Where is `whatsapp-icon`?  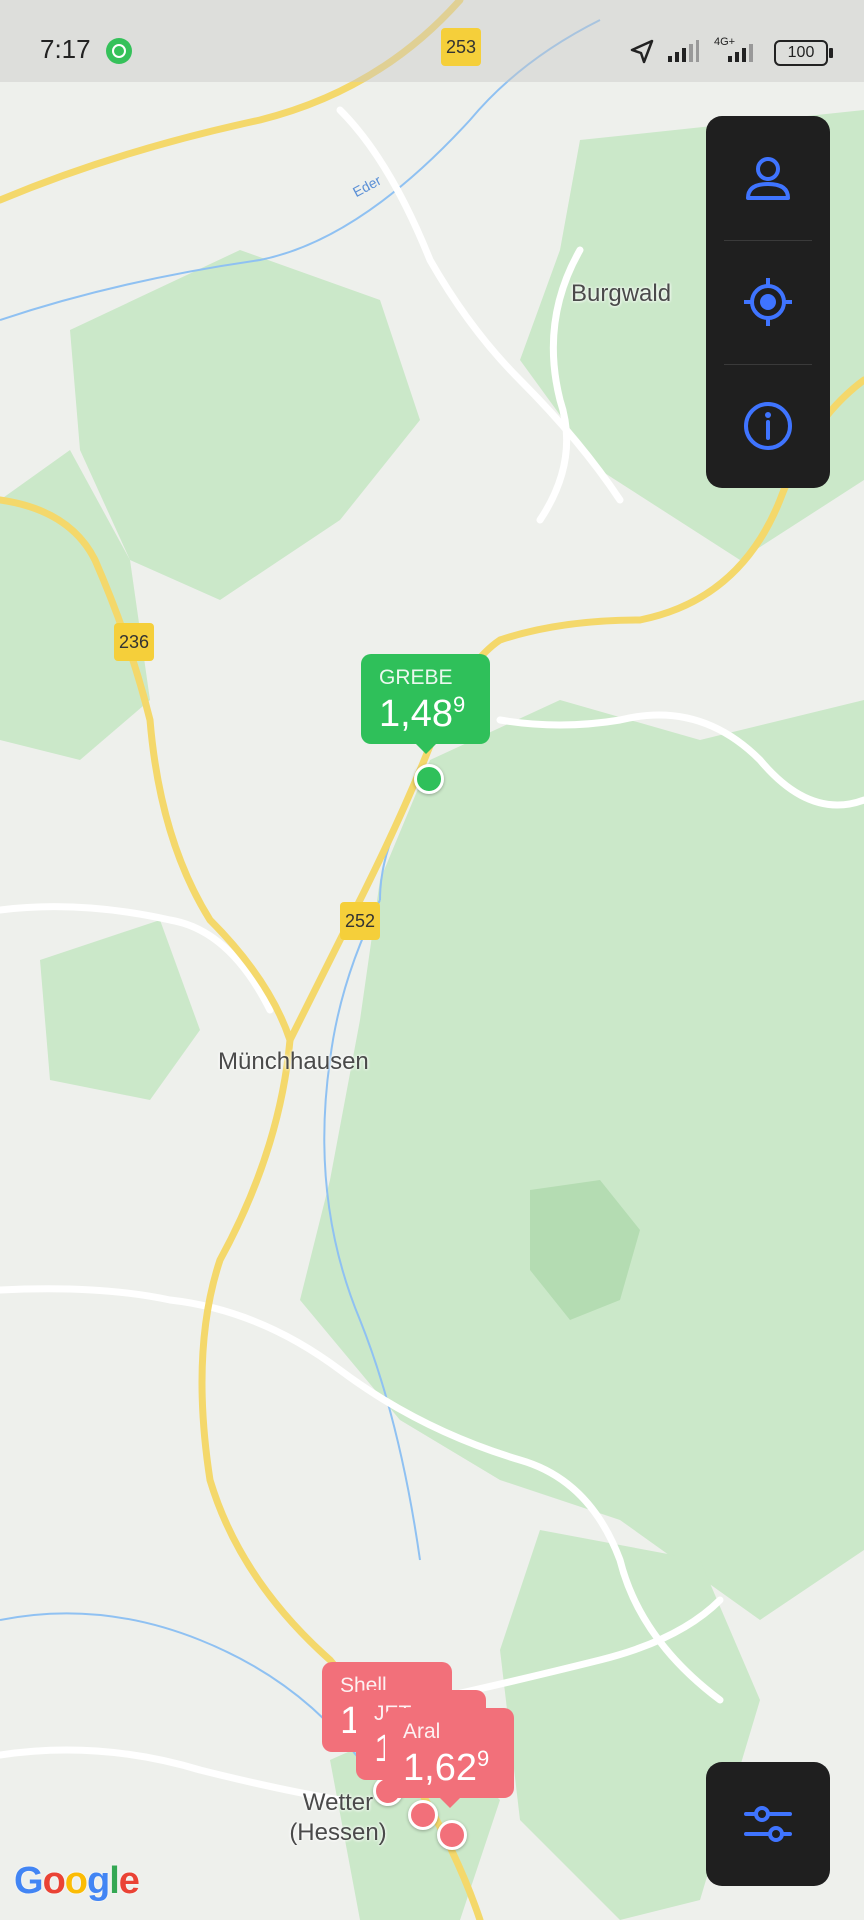
whatsapp-icon is located at coordinates (119, 51).